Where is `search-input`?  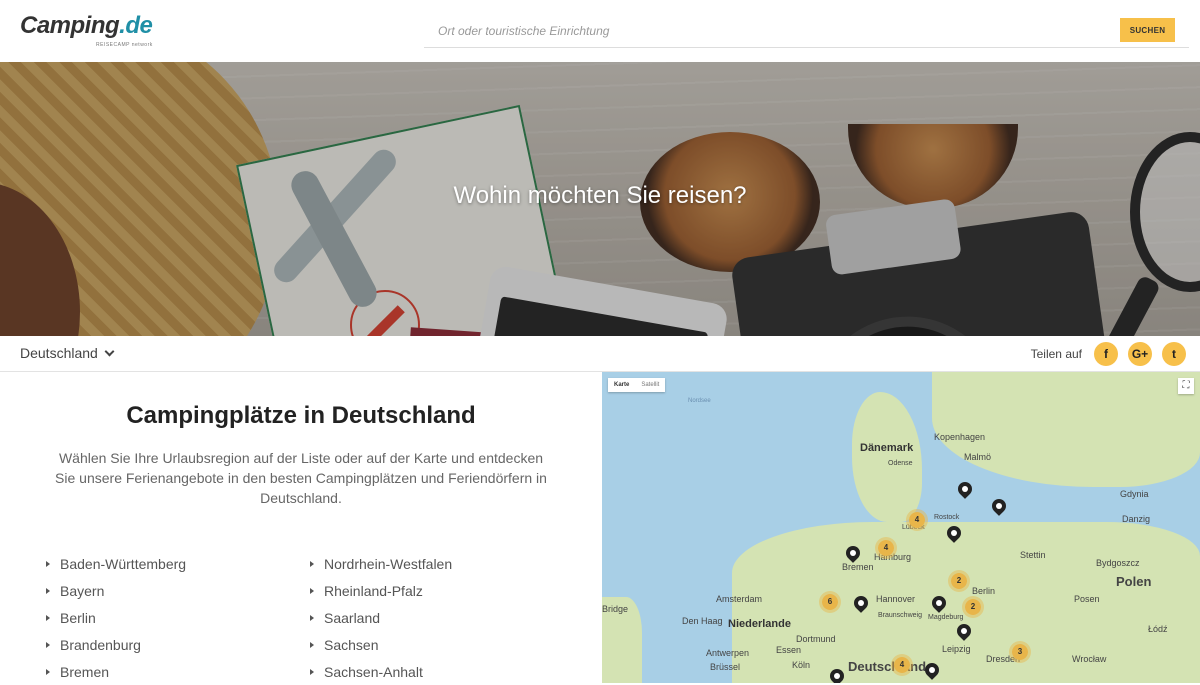
search-input is located at coordinates (764, 31).